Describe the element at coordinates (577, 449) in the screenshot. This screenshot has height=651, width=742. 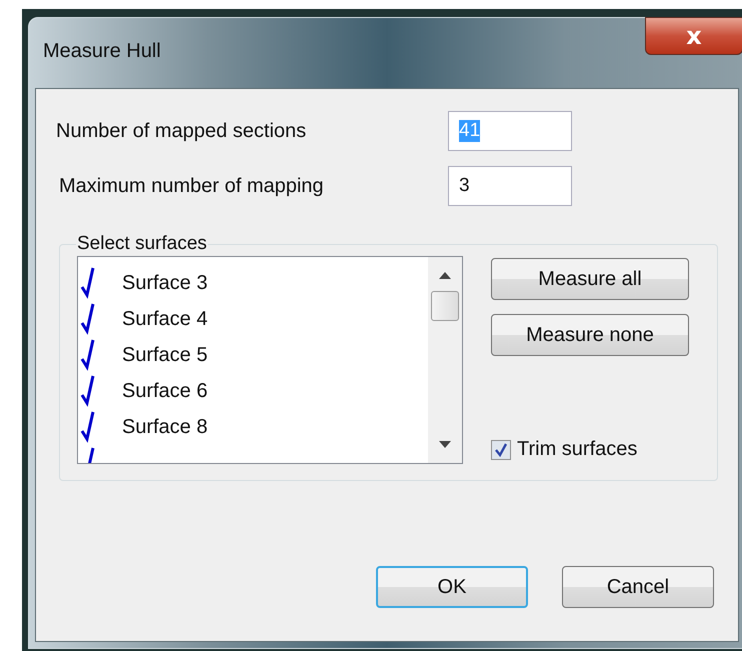
I see `checkbox-label: Trim surfaces` at that location.